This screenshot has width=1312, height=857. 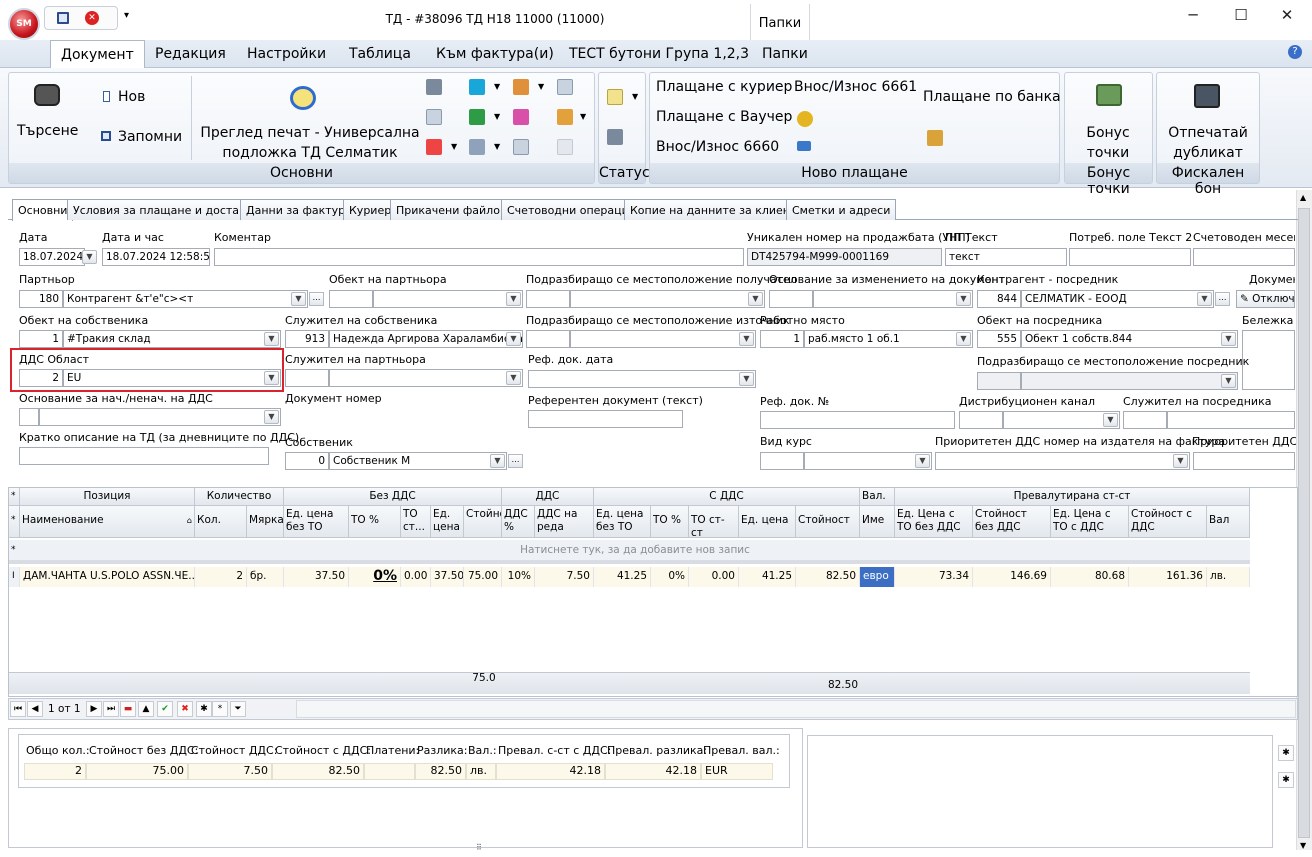 I want to click on vat-reason-dropdown-icon: ▼, so click(x=271, y=417).